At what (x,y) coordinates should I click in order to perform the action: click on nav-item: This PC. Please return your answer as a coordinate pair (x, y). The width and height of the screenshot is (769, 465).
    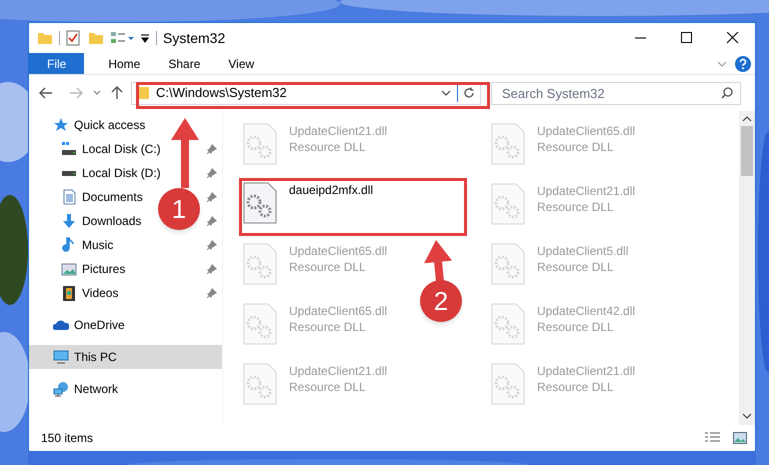
    Looking at the image, I should click on (125, 357).